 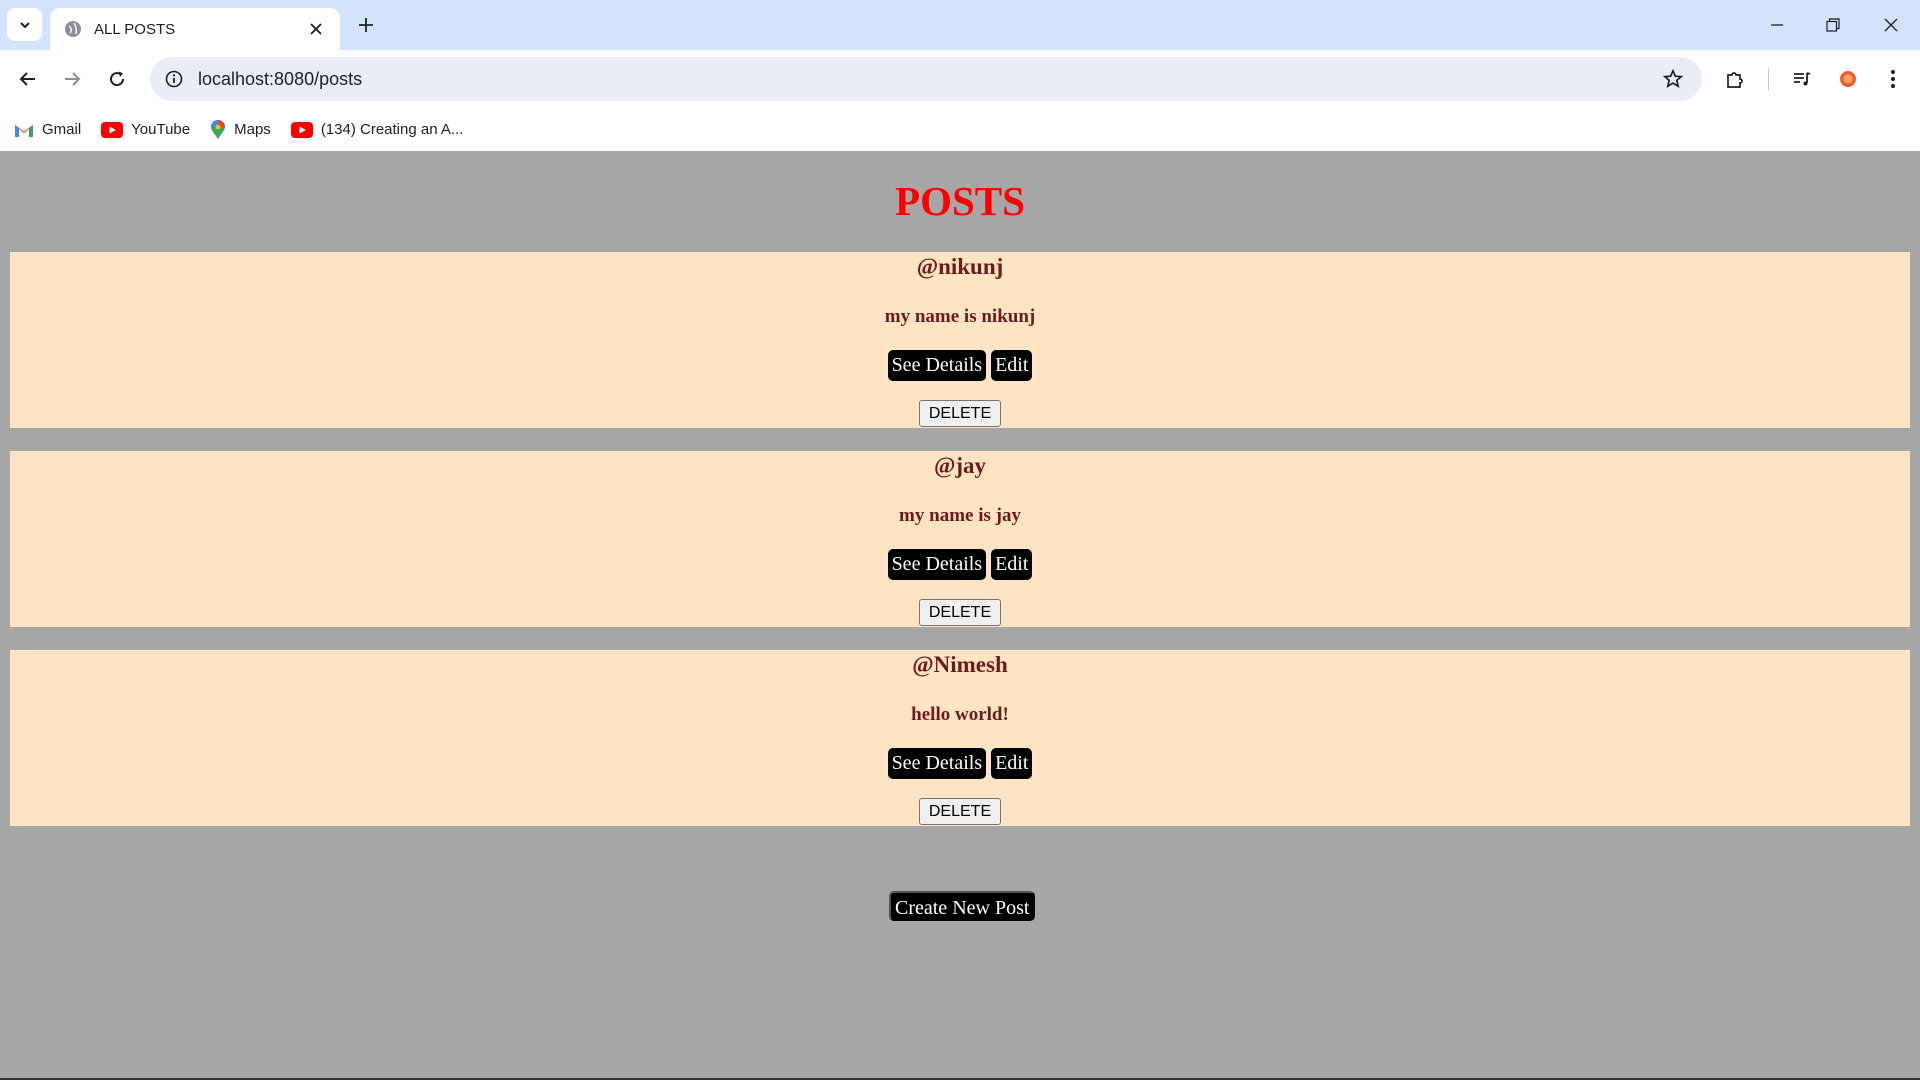 I want to click on bookmark-youtube: YouTube, so click(x=145, y=130).